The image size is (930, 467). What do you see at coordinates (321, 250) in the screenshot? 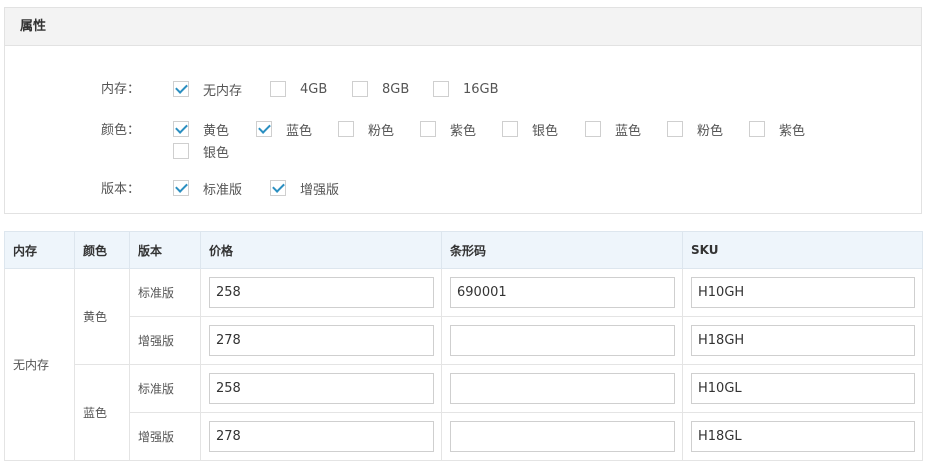
I see `header-price: 价格` at bounding box center [321, 250].